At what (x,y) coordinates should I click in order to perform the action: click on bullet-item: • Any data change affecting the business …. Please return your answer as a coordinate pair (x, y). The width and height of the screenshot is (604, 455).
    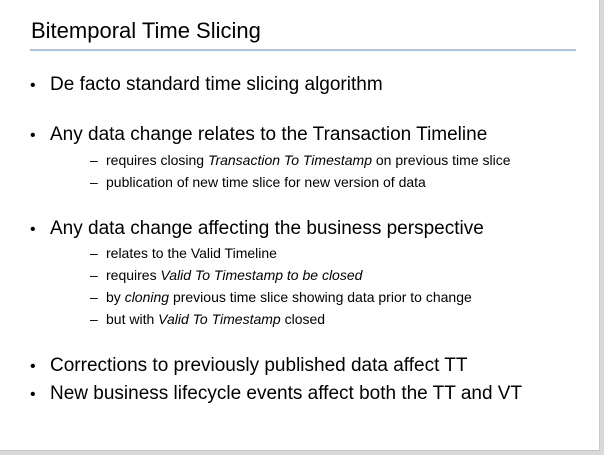
    Looking at the image, I should click on (257, 229).